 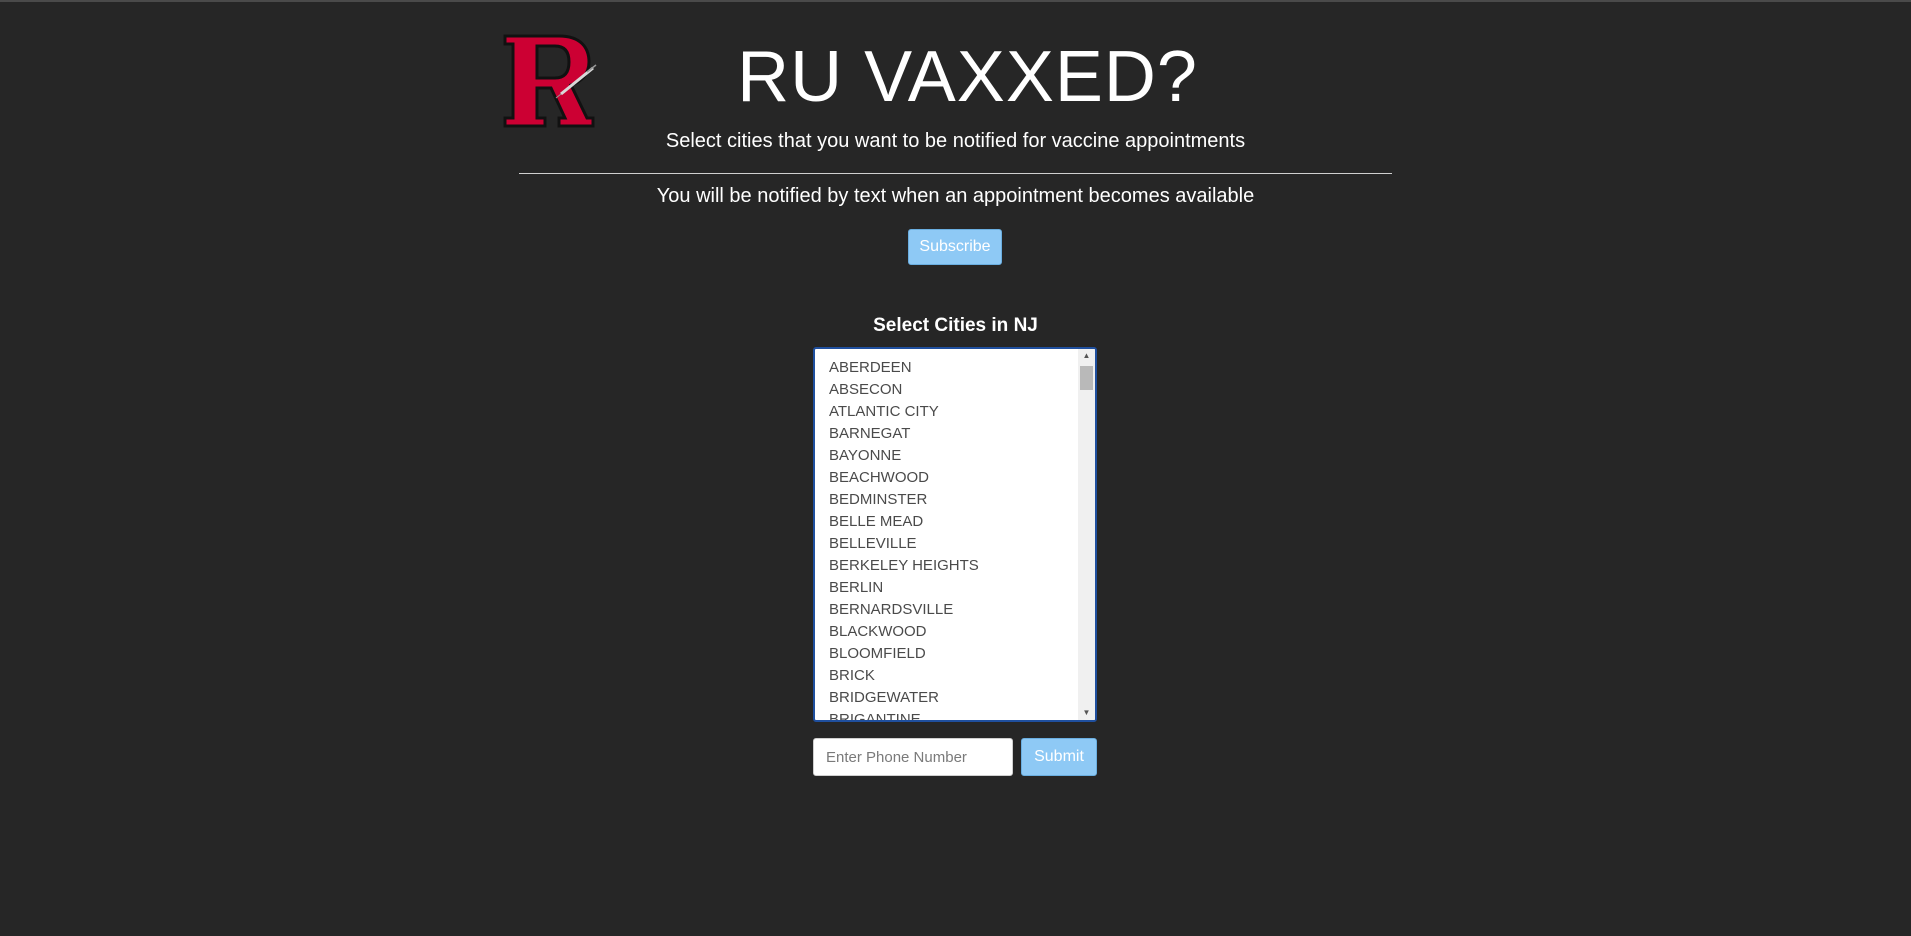 What do you see at coordinates (1086, 356) in the screenshot?
I see `scroll-up-arrow-icon: ▲` at bounding box center [1086, 356].